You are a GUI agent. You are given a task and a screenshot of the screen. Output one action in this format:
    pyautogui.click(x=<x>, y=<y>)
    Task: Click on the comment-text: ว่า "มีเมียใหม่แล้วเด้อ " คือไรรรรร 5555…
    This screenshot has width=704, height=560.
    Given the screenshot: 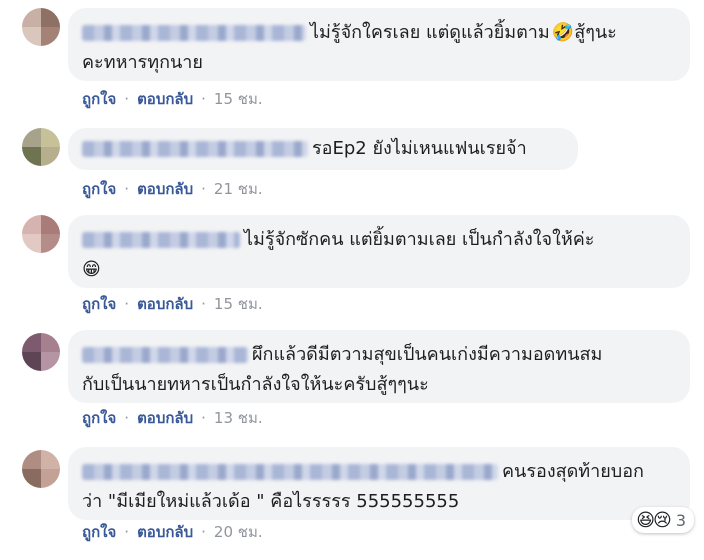 What is the action you would take?
    pyautogui.click(x=271, y=501)
    